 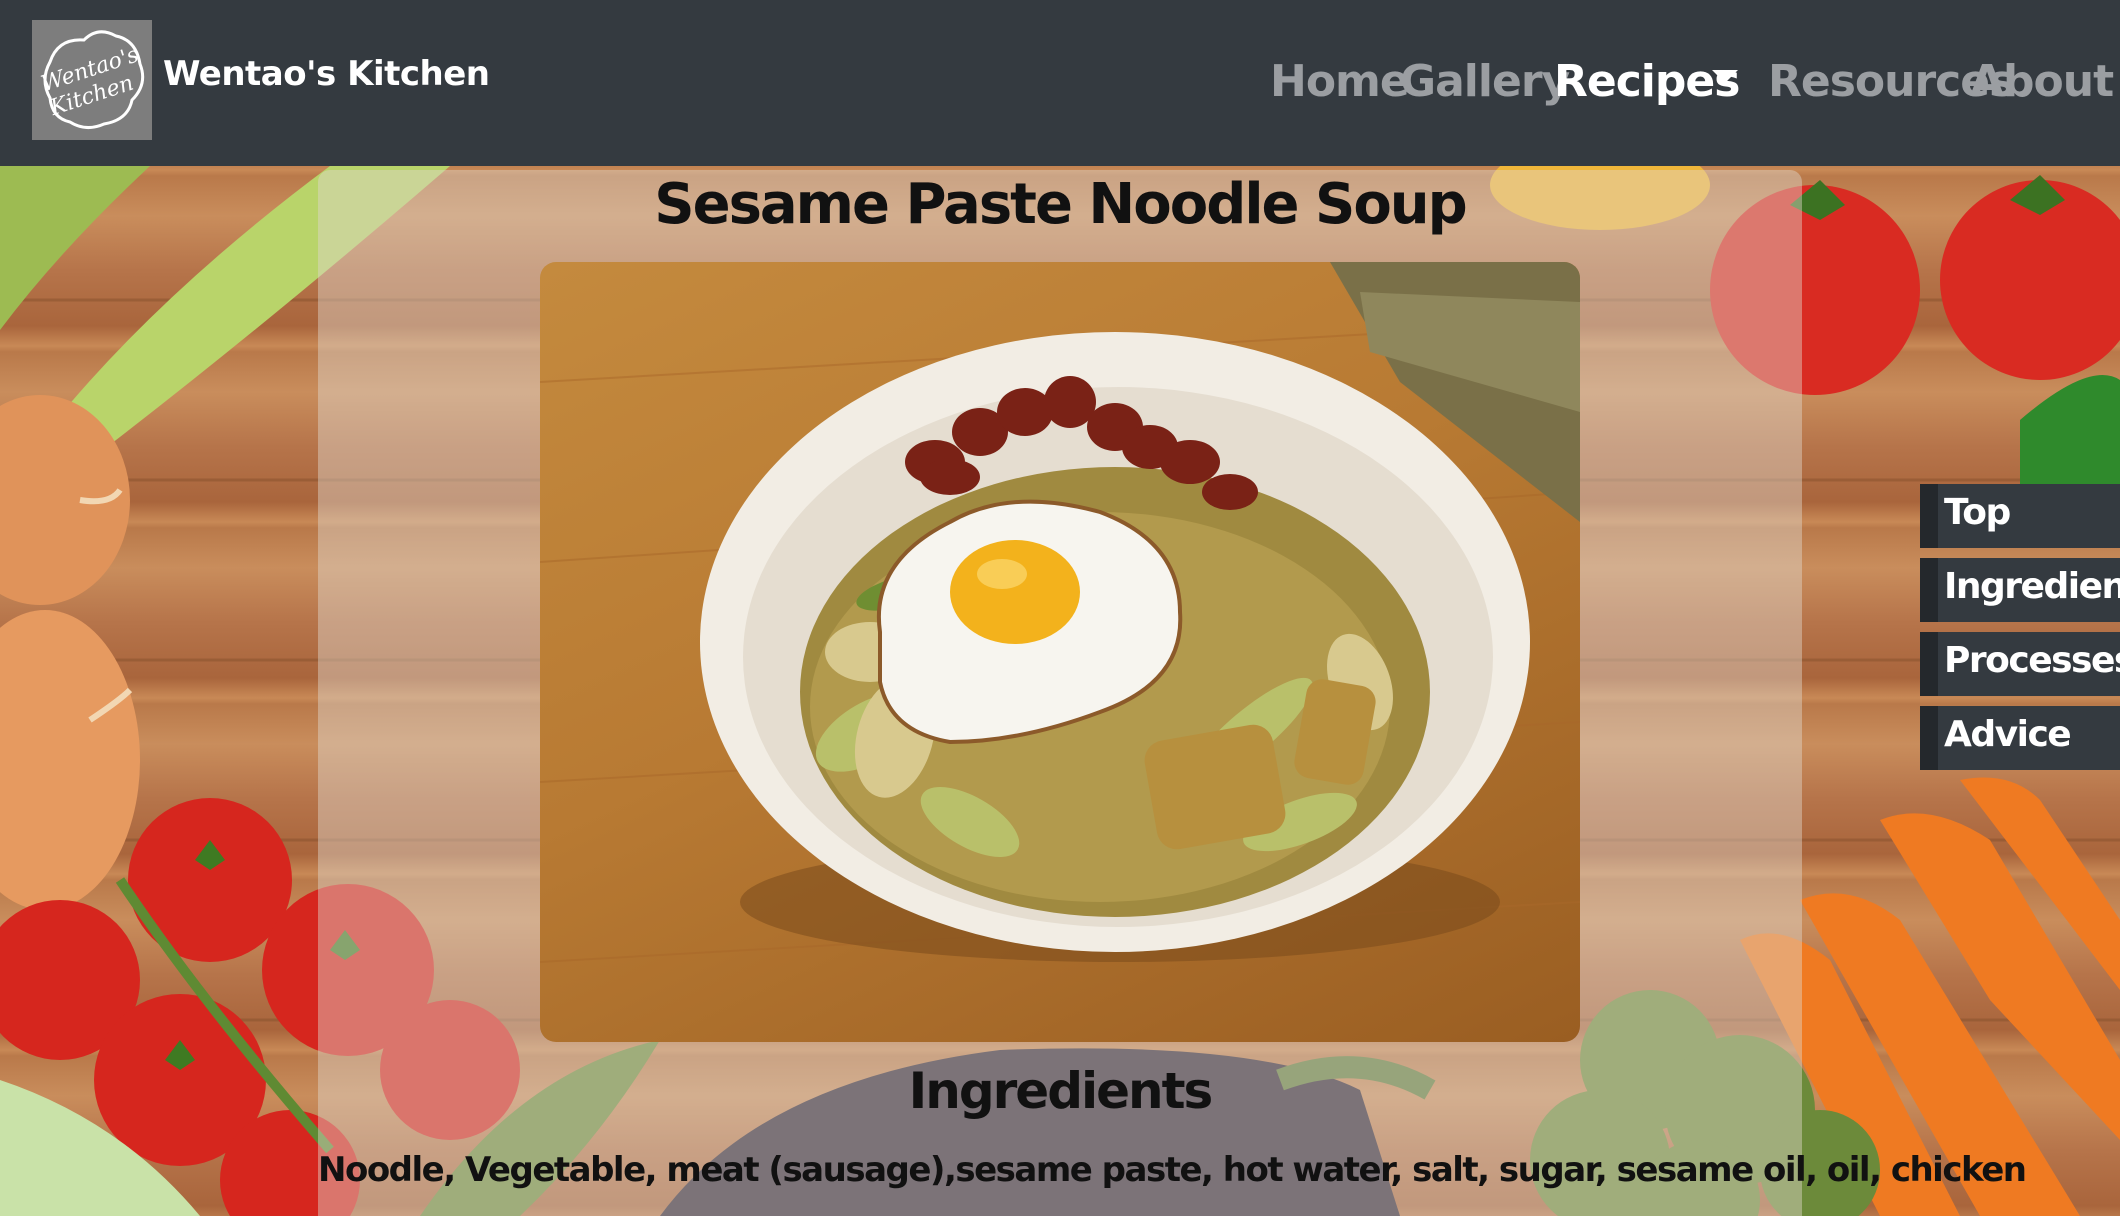 What do you see at coordinates (2042, 81) in the screenshot?
I see `nav-about: About` at bounding box center [2042, 81].